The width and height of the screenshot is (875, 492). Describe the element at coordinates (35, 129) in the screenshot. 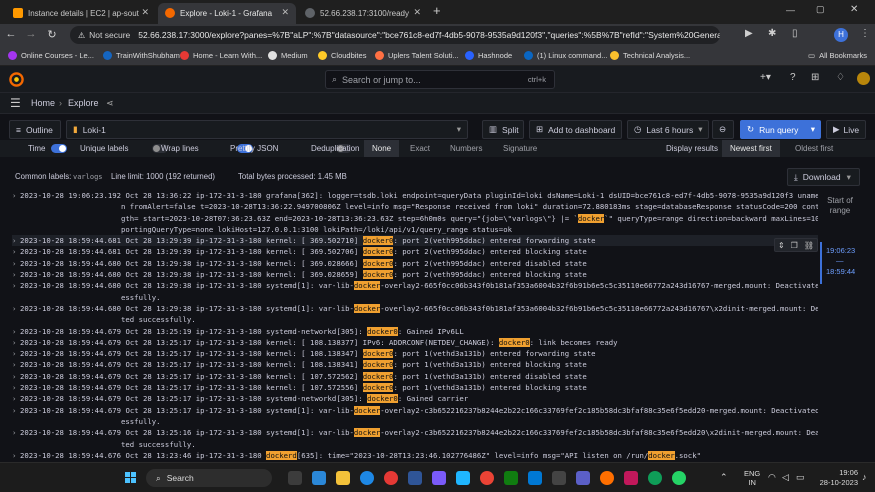

I see `outline-button: ≡ Outline` at that location.